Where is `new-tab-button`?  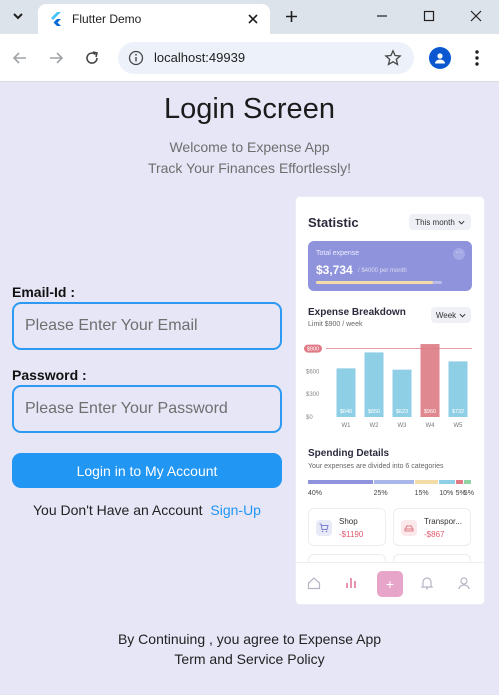 new-tab-button is located at coordinates (291, 16).